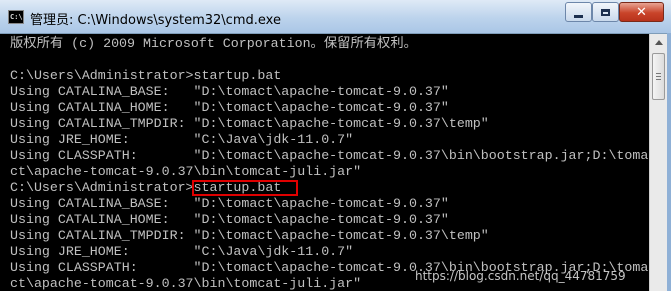 This screenshot has width=671, height=291. Describe the element at coordinates (335, 17) in the screenshot. I see `title-bar: C:\ 管理员: C:\Windows\system32\cmd.exe ✕` at that location.